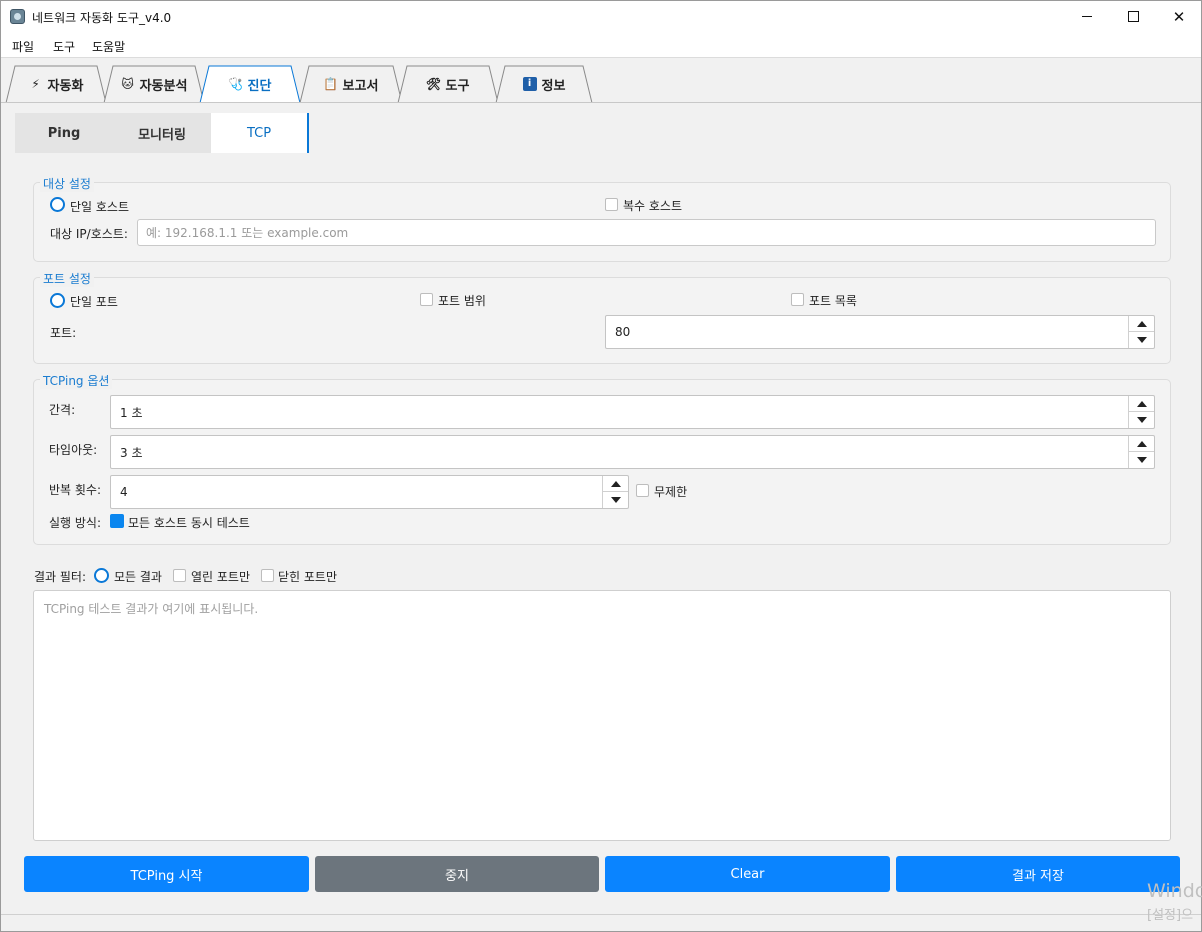 This screenshot has height=932, width=1202. Describe the element at coordinates (102, 18) in the screenshot. I see `window-title: 네트워크 자동화 도구_v4.0` at that location.